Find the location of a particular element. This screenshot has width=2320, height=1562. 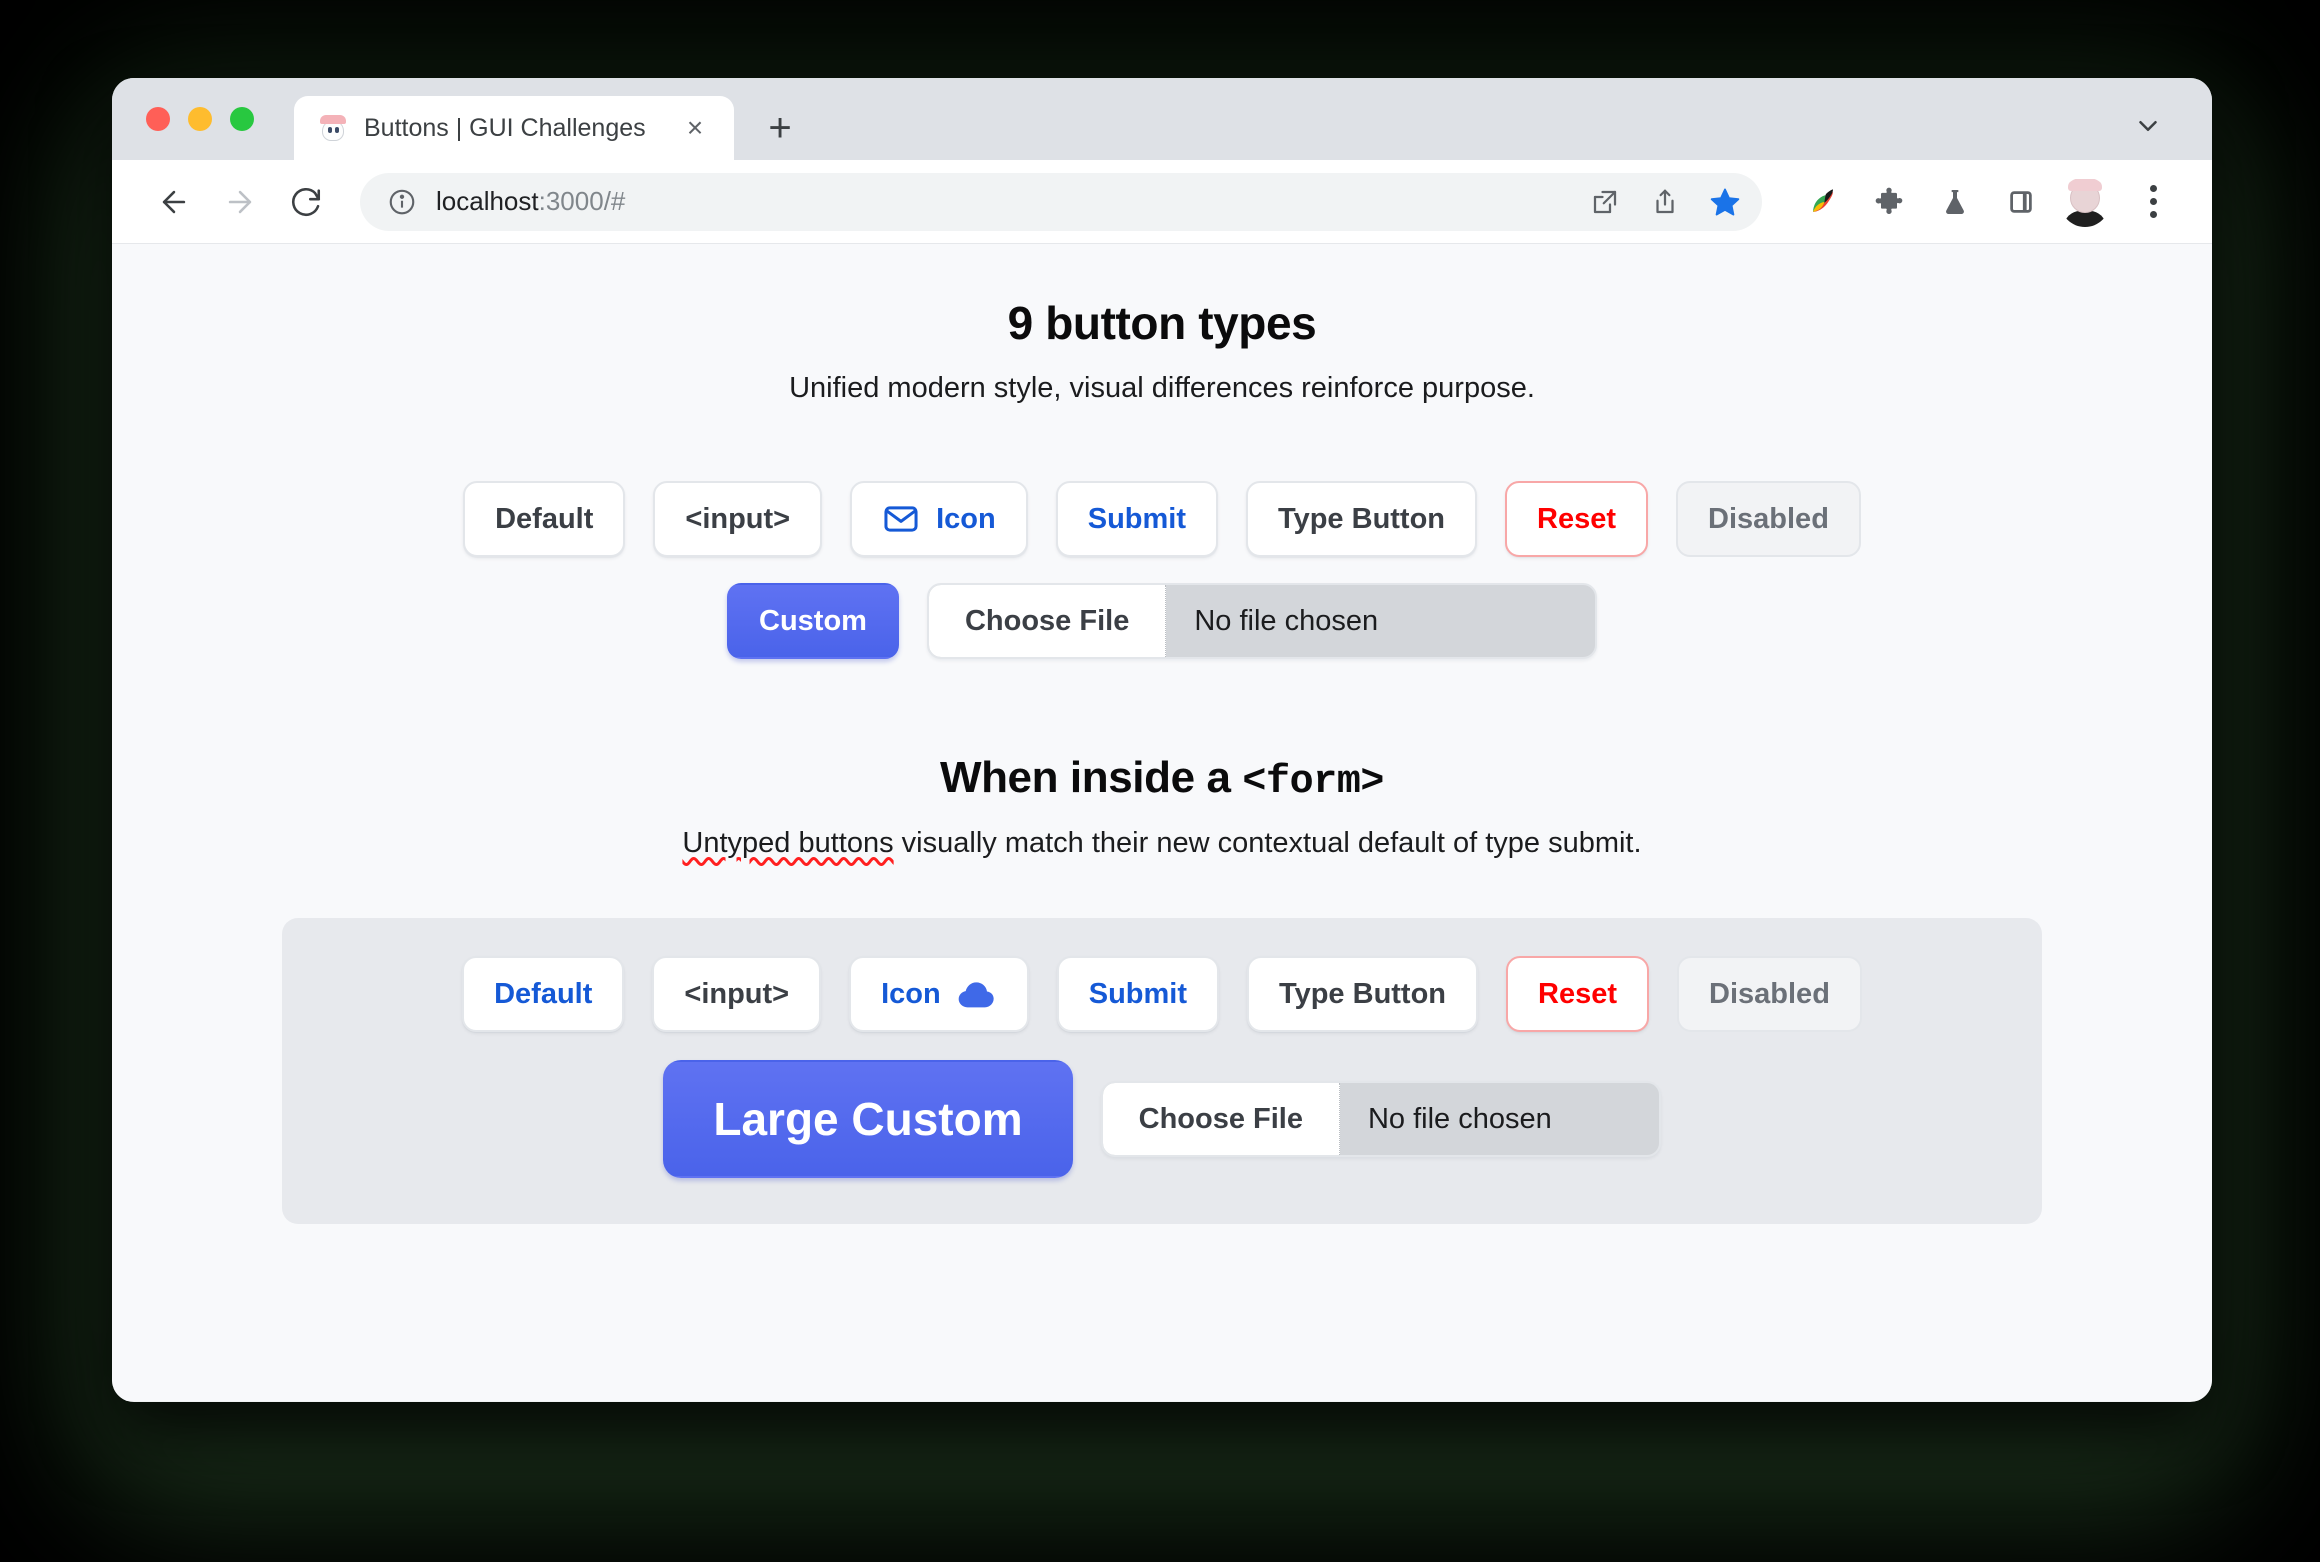

form-section-title-text: When inside a is located at coordinates (1091, 777).